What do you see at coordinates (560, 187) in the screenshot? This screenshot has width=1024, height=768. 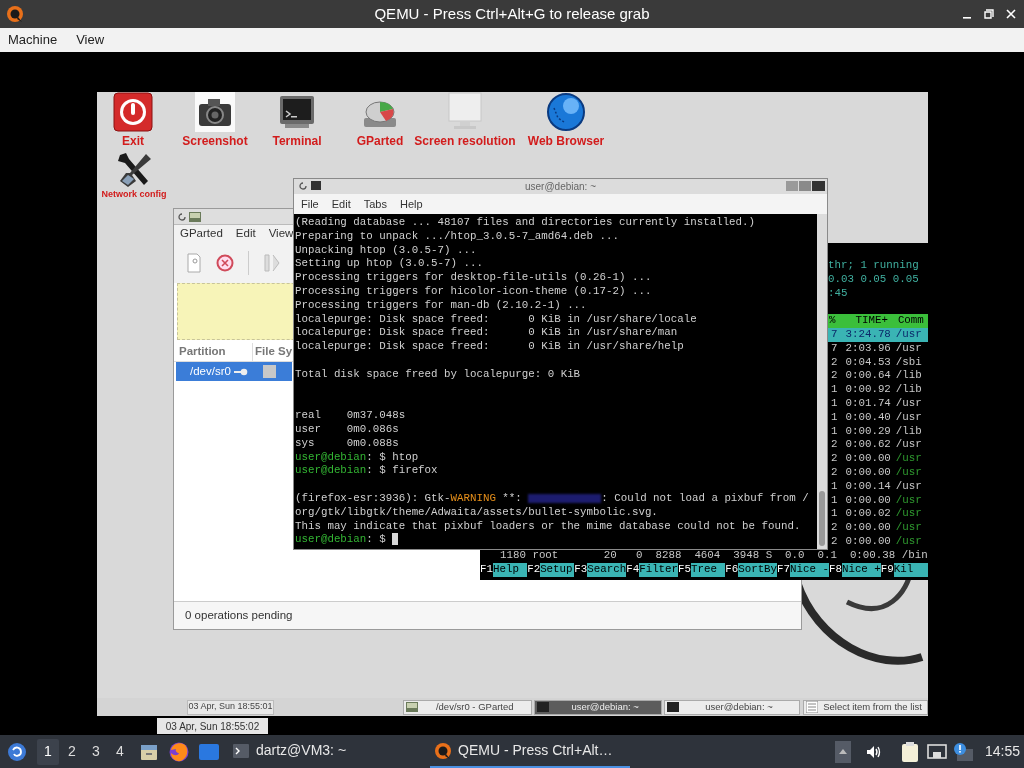 I see `window-title: user@debian: ~` at bounding box center [560, 187].